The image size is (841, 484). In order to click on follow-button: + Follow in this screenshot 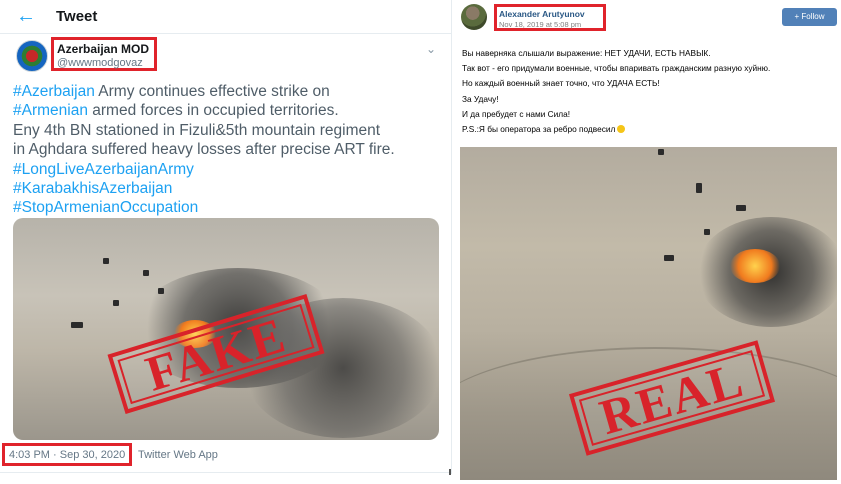, I will do `click(809, 17)`.